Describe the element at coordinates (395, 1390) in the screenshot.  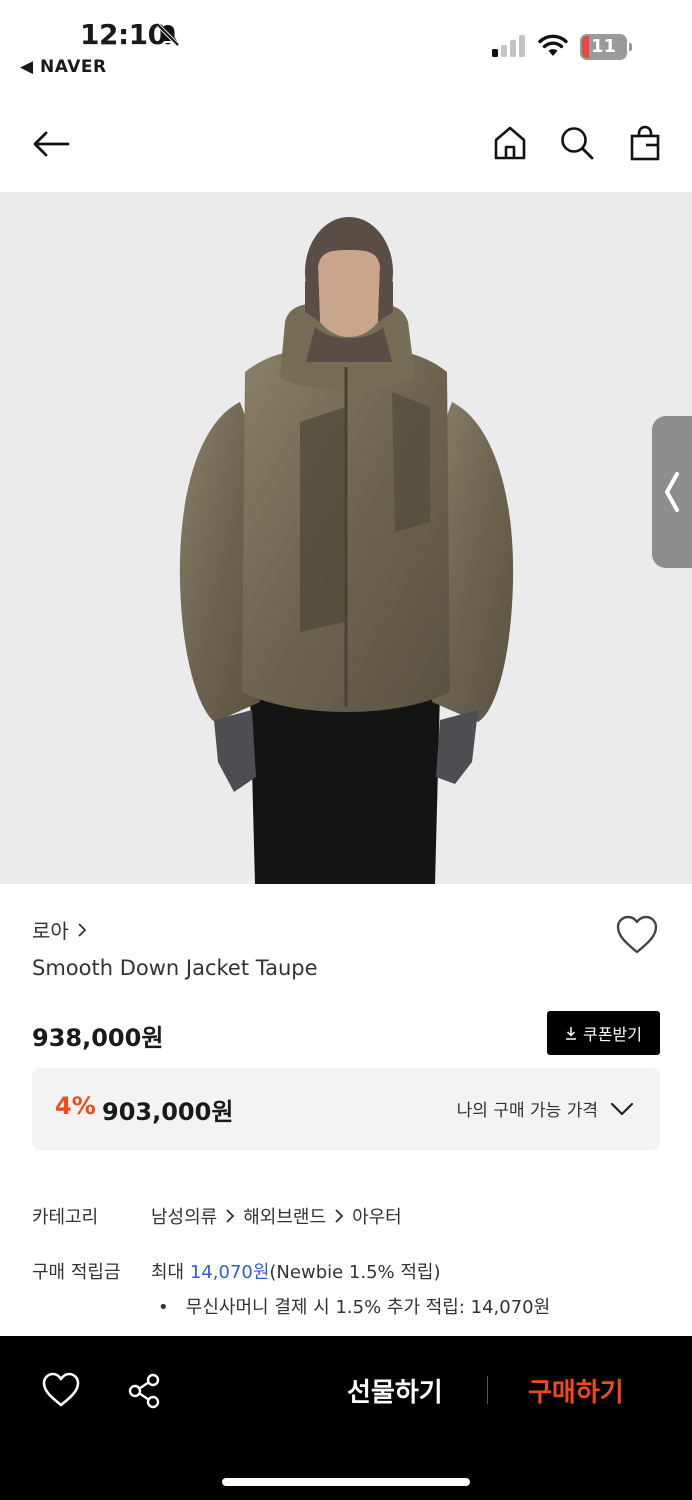
I see `gift-button: 선물하기` at that location.